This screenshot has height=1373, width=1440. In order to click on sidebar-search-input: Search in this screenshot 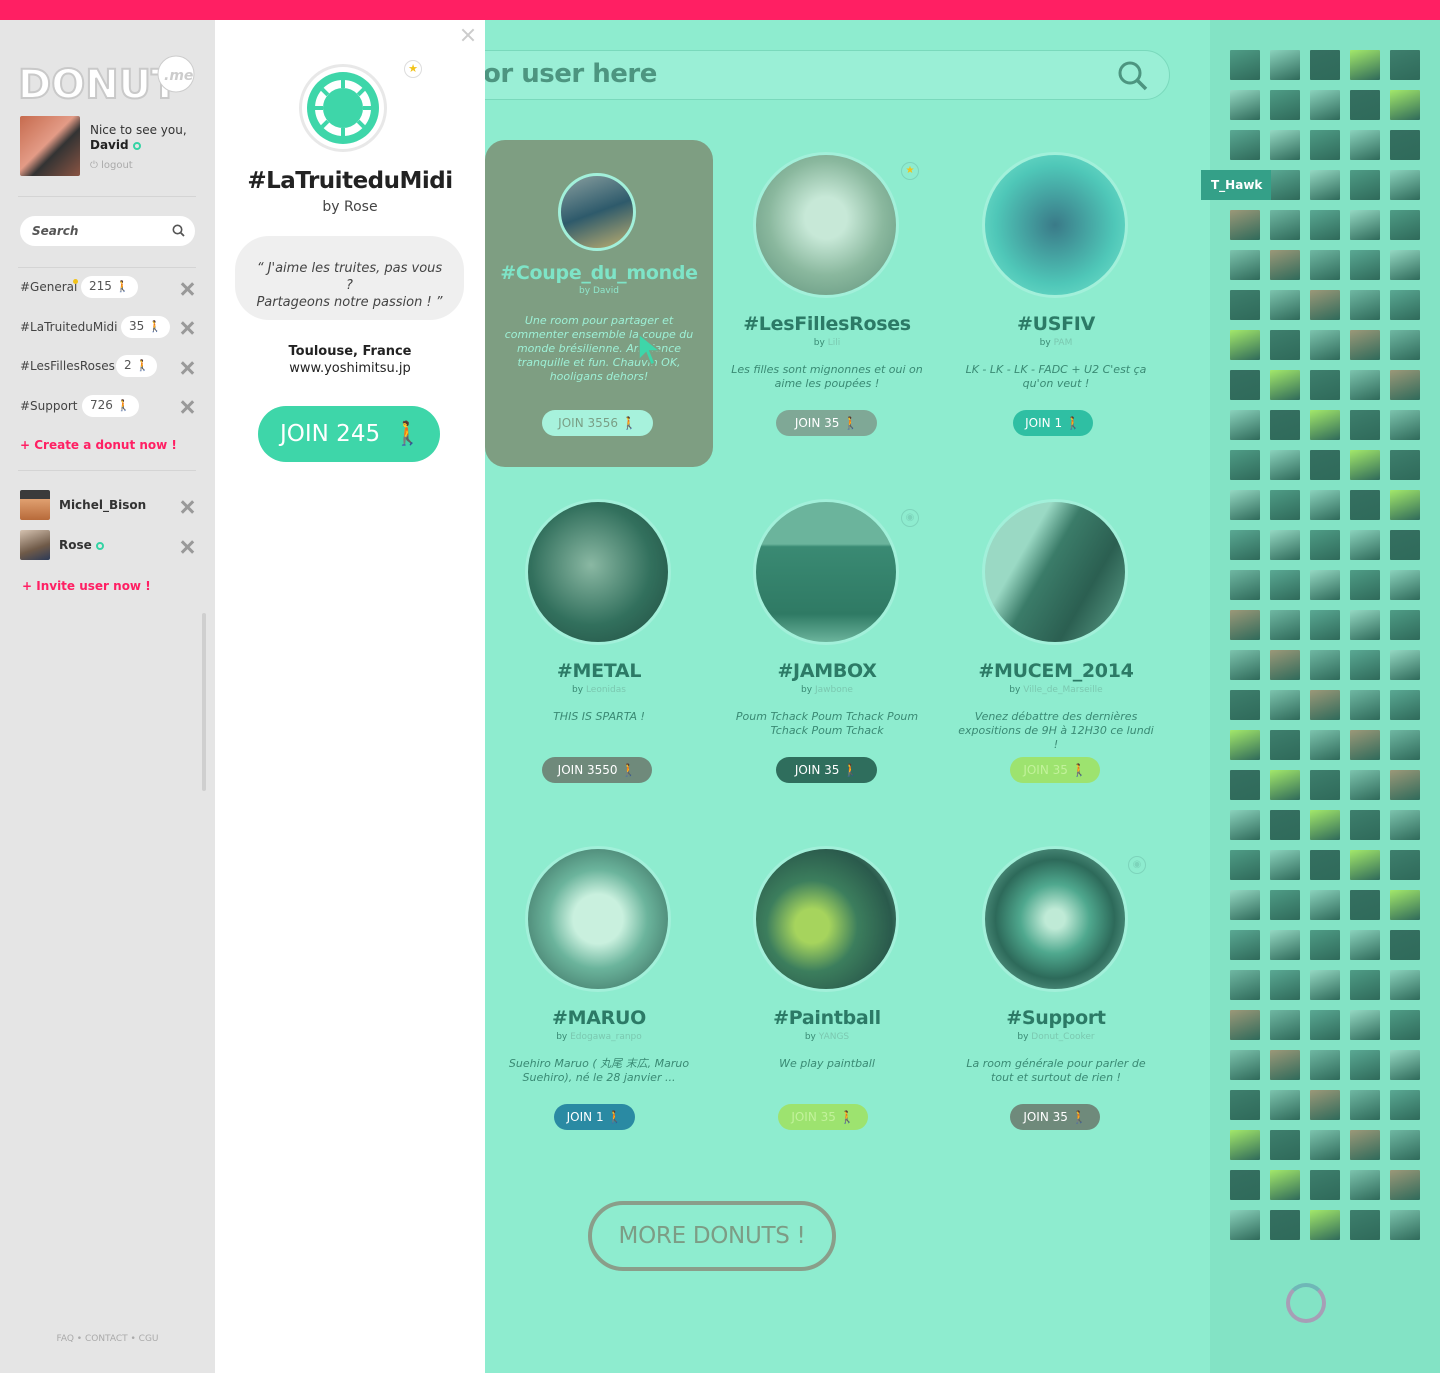, I will do `click(107, 231)`.